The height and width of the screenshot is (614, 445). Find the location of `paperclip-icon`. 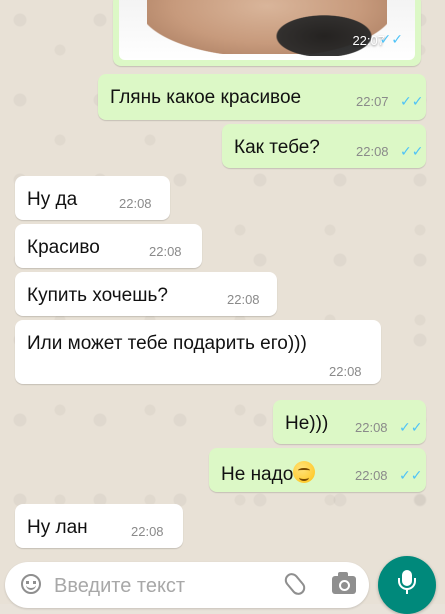

paperclip-icon is located at coordinates (295, 584).